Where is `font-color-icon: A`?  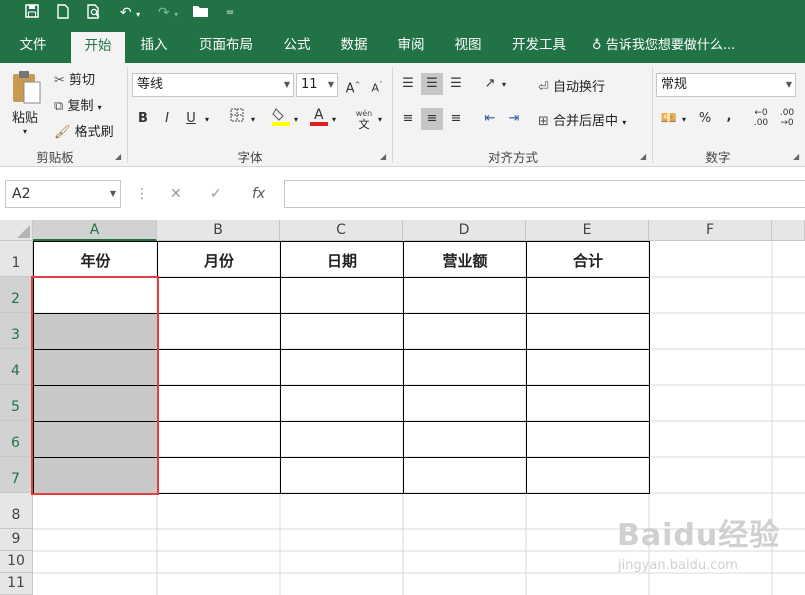
font-color-icon: A is located at coordinates (319, 117).